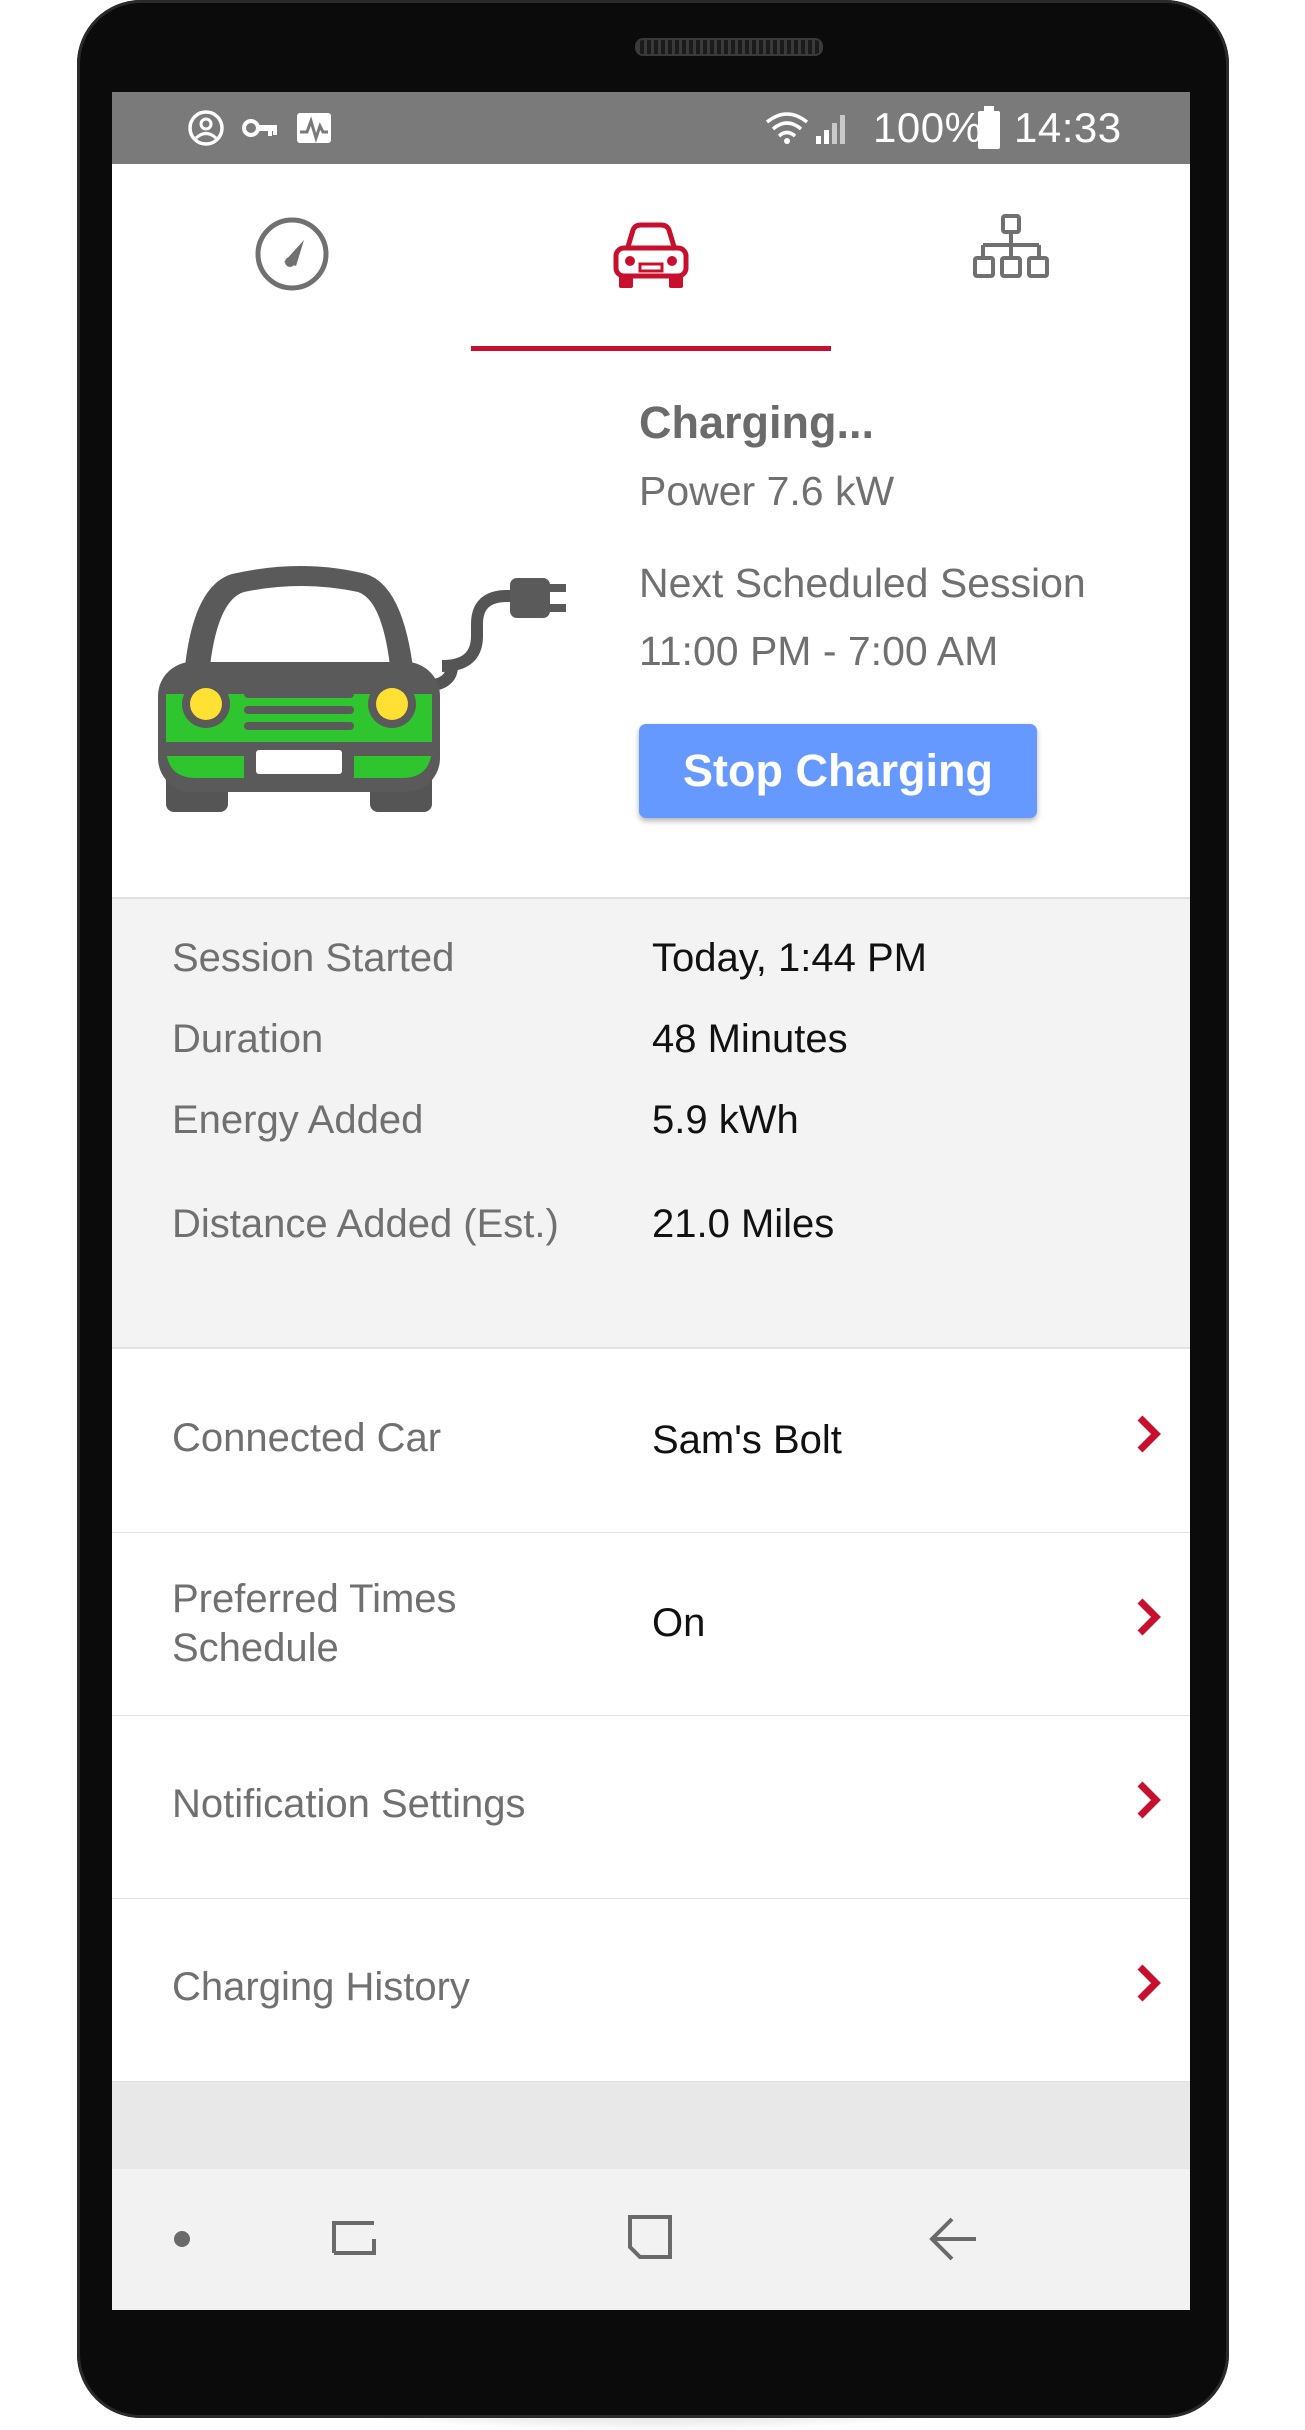 The image size is (1305, 2430). I want to click on power-readout: Power 7.6 kW, so click(767, 491).